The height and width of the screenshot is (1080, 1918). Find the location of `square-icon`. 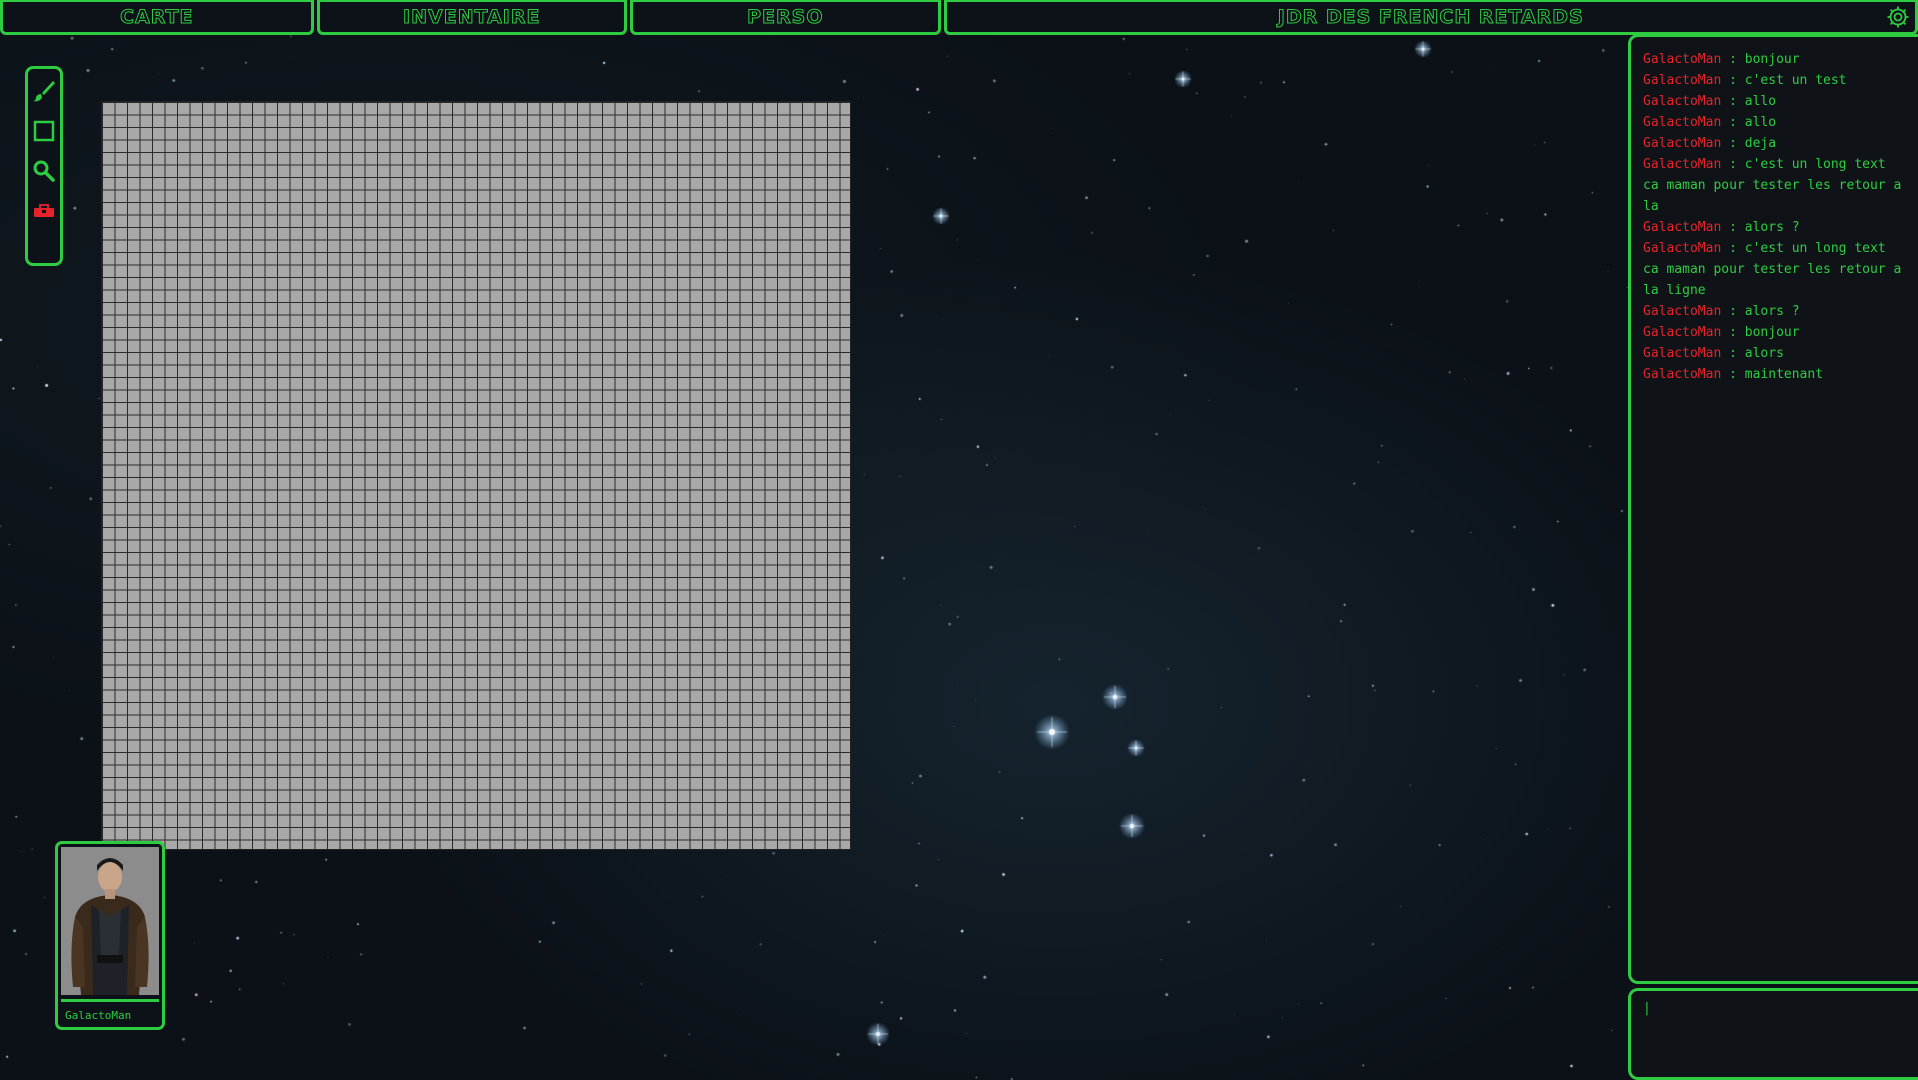

square-icon is located at coordinates (44, 131).